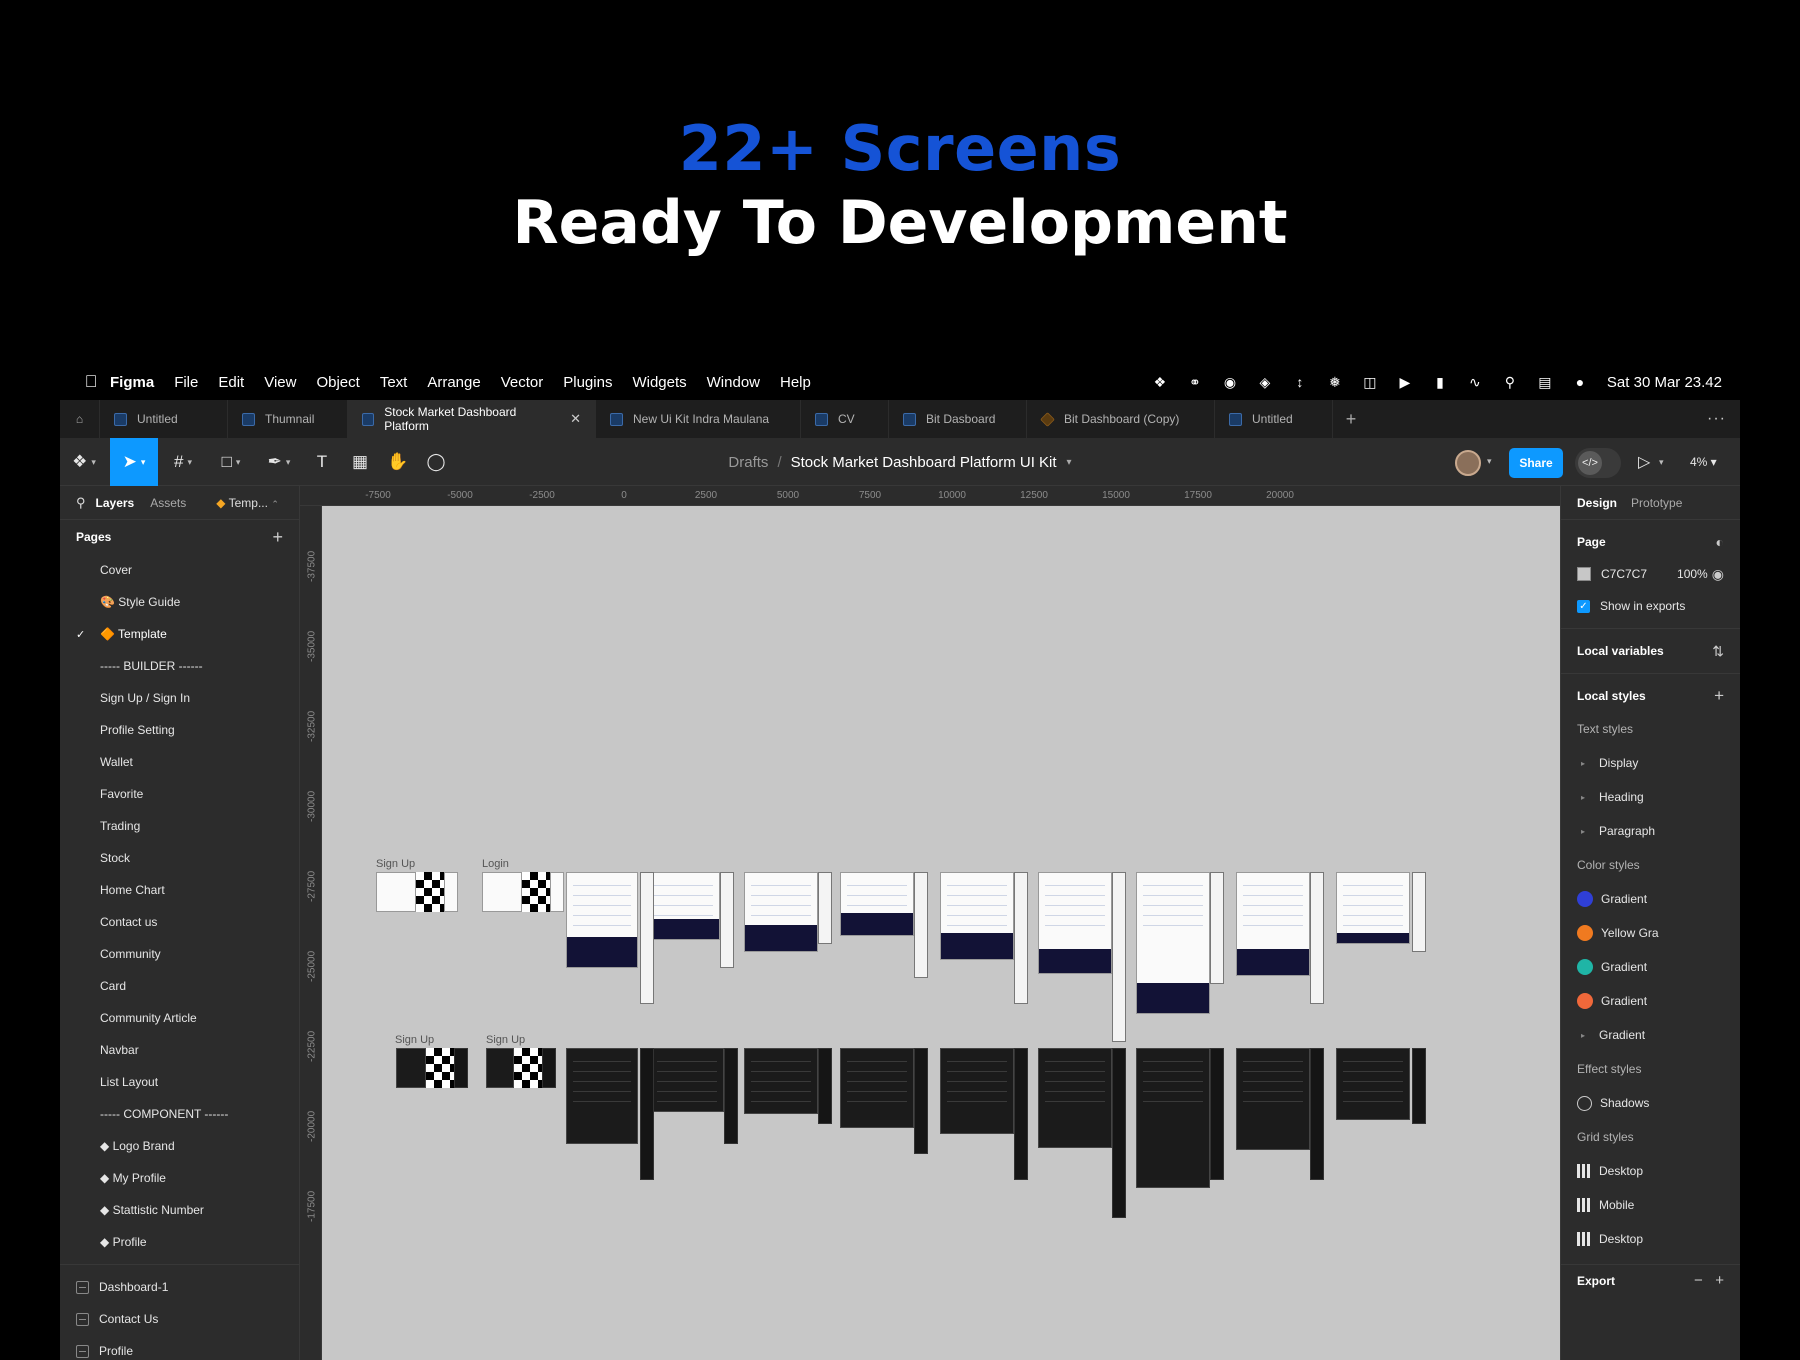 The width and height of the screenshot is (1800, 1360). What do you see at coordinates (179, 1082) in the screenshot?
I see `page-item: List Layout` at bounding box center [179, 1082].